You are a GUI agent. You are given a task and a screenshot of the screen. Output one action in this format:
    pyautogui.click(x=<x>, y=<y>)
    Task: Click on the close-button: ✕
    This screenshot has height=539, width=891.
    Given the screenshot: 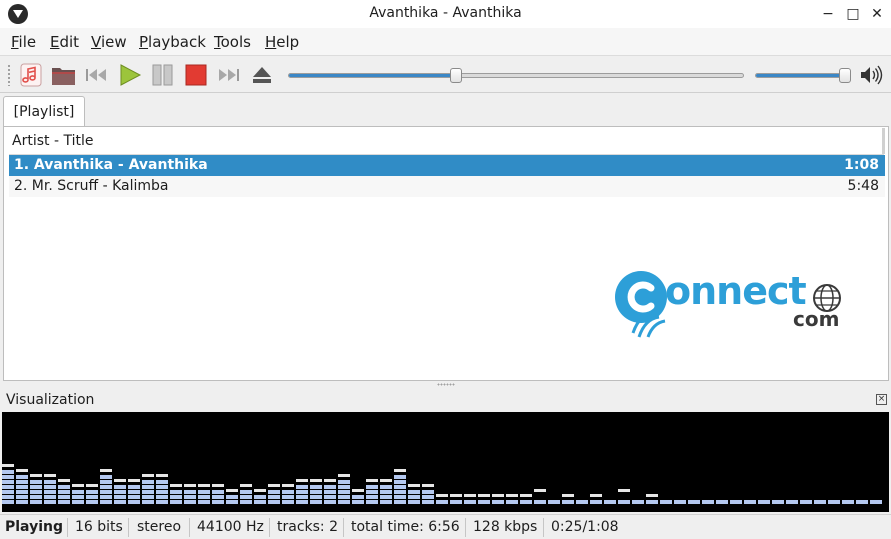 What is the action you would take?
    pyautogui.click(x=877, y=14)
    